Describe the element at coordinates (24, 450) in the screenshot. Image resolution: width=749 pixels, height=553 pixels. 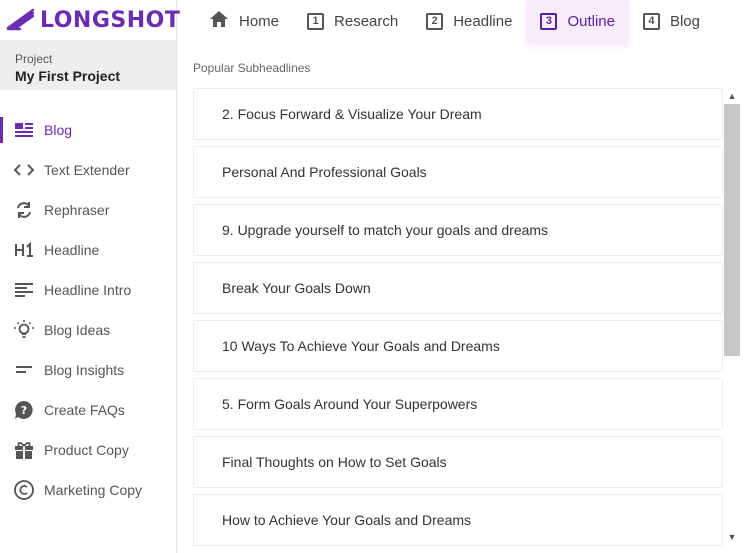
I see `gift-icon` at that location.